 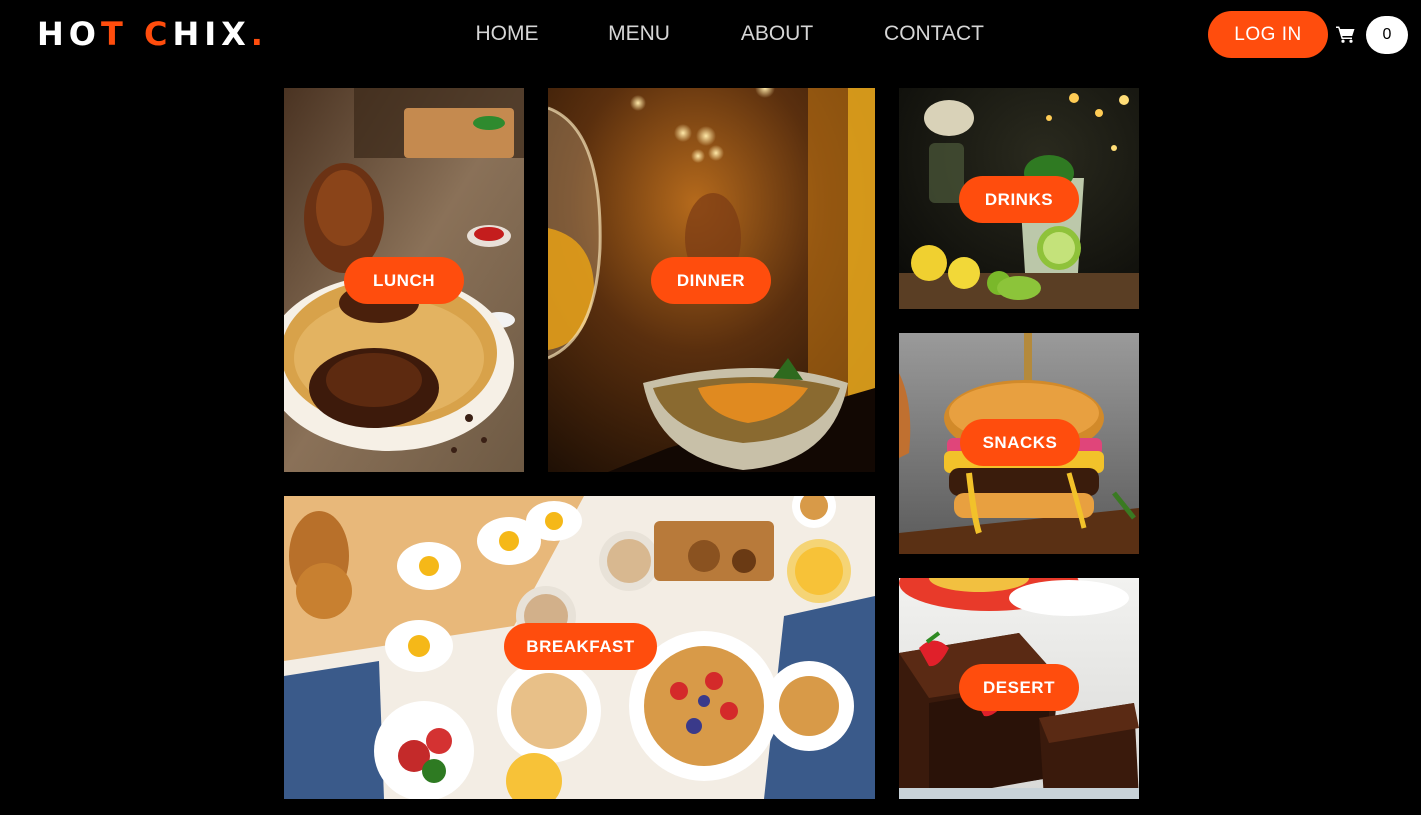 What do you see at coordinates (507, 34) in the screenshot?
I see `nav-home-link: HOME` at bounding box center [507, 34].